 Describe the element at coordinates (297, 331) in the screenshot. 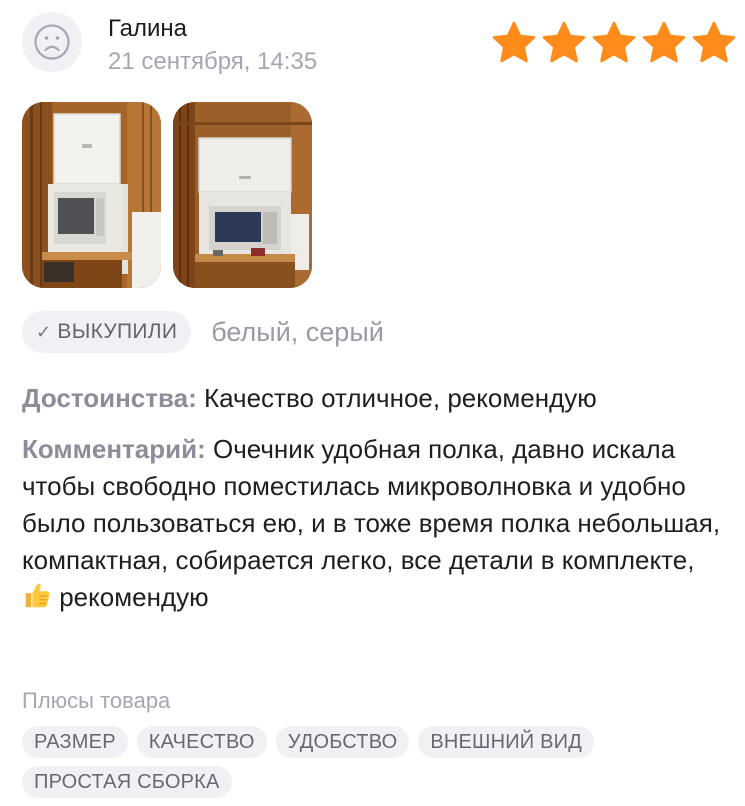

I see `product-variant: белый, серый` at that location.